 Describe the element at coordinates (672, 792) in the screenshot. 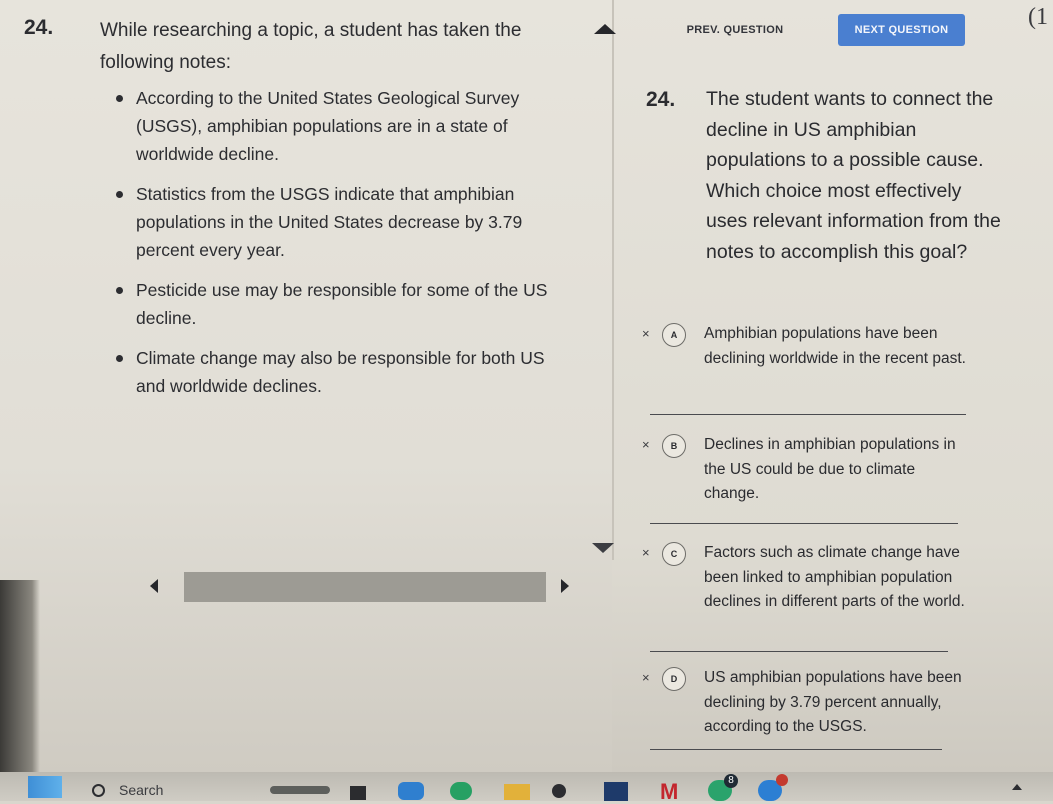

I see `gmail-icon: M` at that location.